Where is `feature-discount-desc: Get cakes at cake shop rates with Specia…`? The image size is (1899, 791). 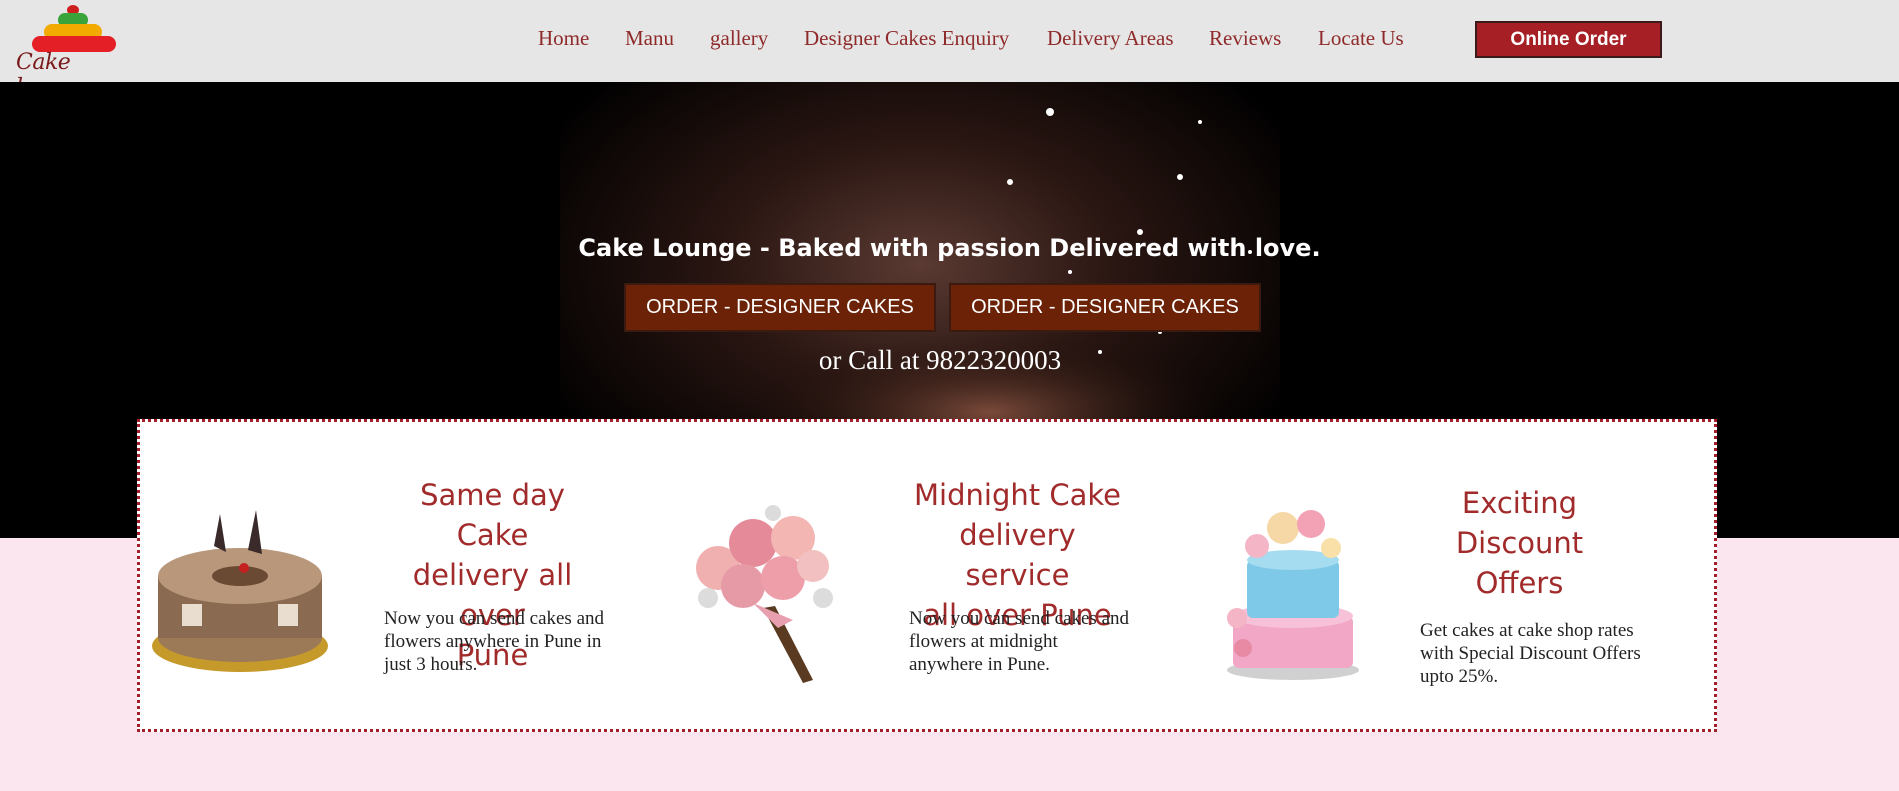 feature-discount-desc: Get cakes at cake shop rates with Specia… is located at coordinates (1530, 653).